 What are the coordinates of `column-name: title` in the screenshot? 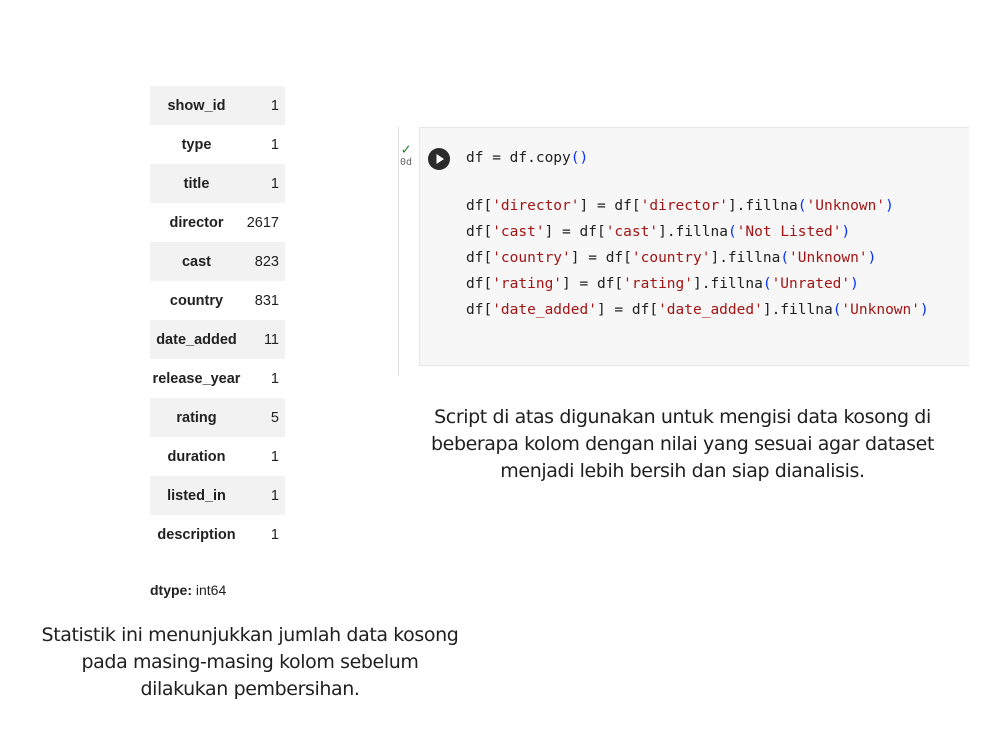 It's located at (196, 183).